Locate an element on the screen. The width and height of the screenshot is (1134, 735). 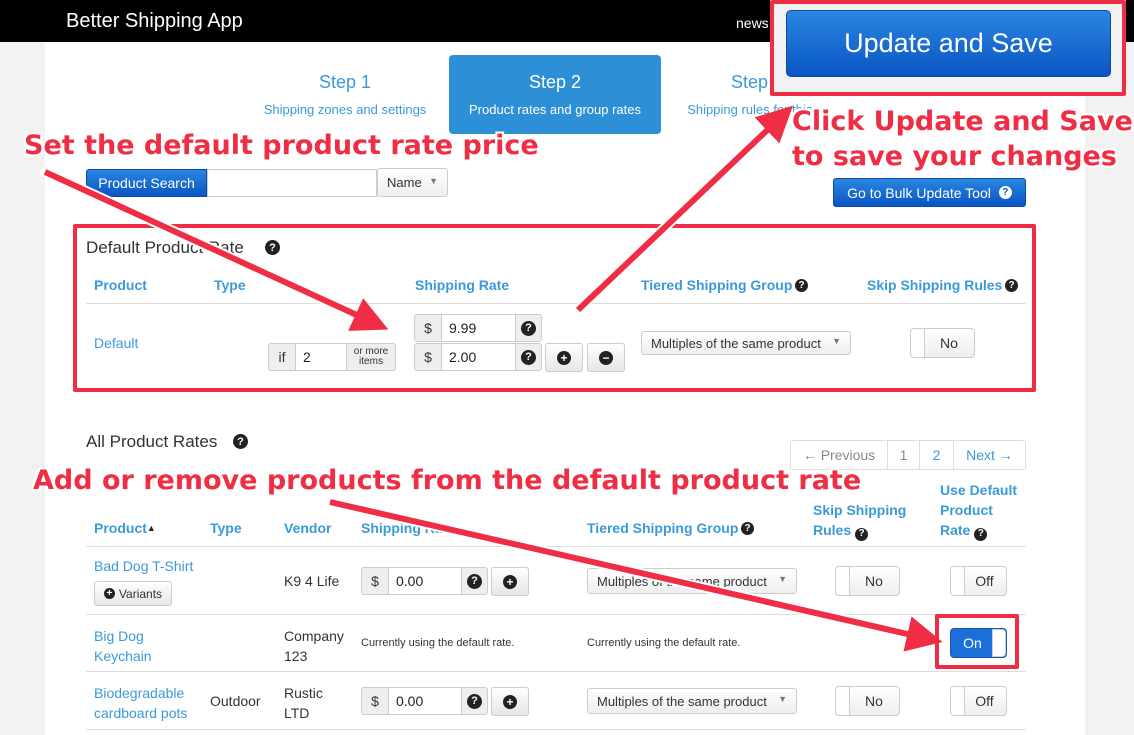
annotation-set-default: Set the default product rate price is located at coordinates (281, 145).